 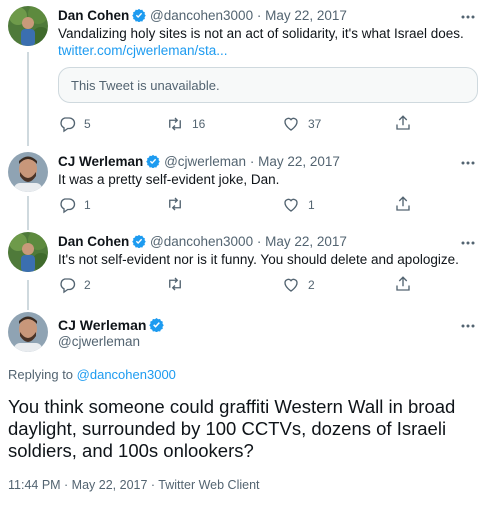 What do you see at coordinates (126, 374) in the screenshot?
I see `replying-handle-link: @dancohen3000` at bounding box center [126, 374].